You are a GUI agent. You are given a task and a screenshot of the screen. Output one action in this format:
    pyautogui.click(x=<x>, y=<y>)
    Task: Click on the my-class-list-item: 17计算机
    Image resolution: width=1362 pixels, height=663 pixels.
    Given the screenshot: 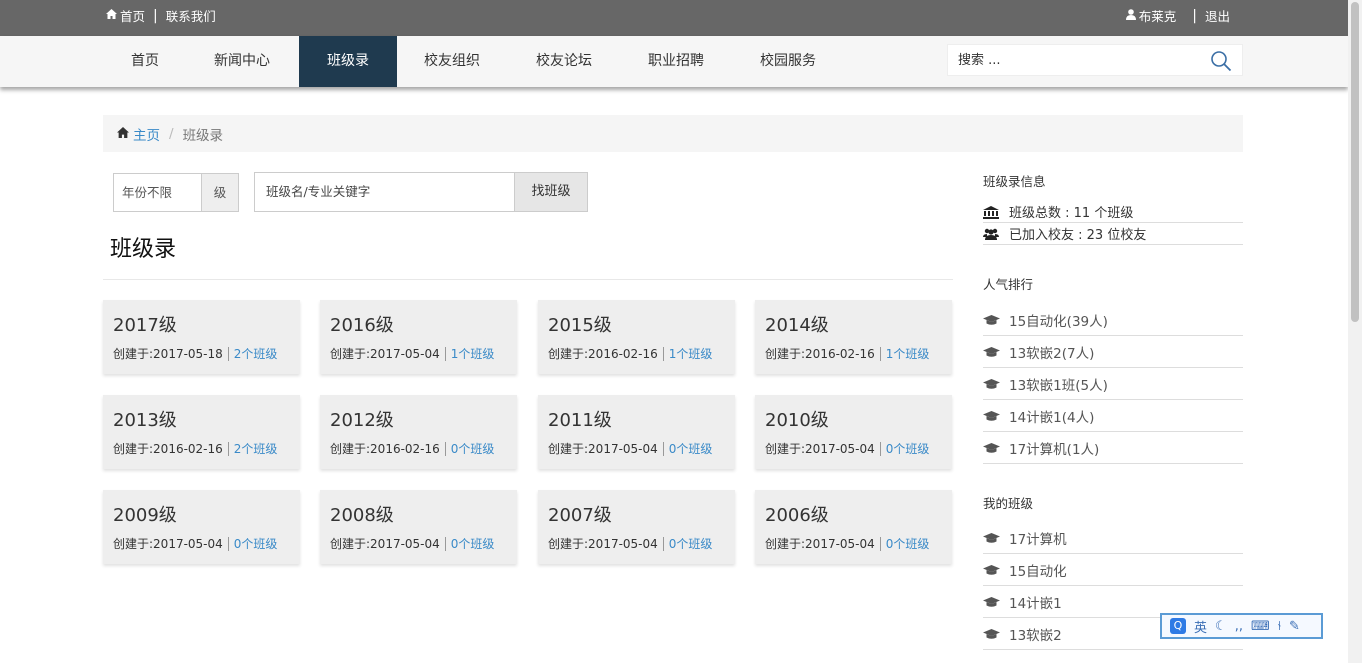 What is the action you would take?
    pyautogui.click(x=1113, y=538)
    